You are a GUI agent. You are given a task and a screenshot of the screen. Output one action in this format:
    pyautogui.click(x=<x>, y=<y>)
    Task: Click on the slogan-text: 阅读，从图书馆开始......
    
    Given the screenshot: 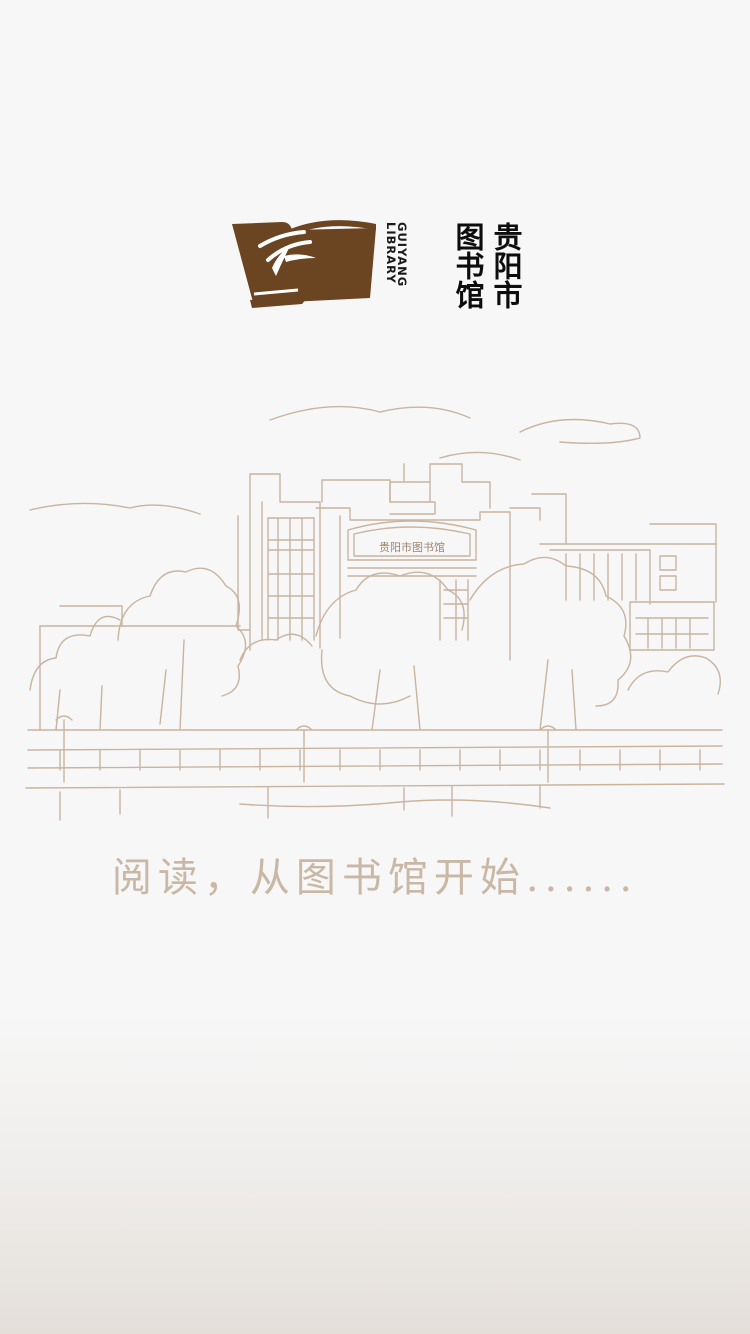 What is the action you would take?
    pyautogui.click(x=375, y=878)
    